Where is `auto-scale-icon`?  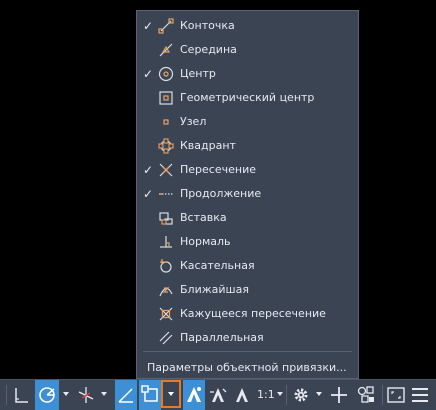 auto-scale-icon is located at coordinates (218, 395).